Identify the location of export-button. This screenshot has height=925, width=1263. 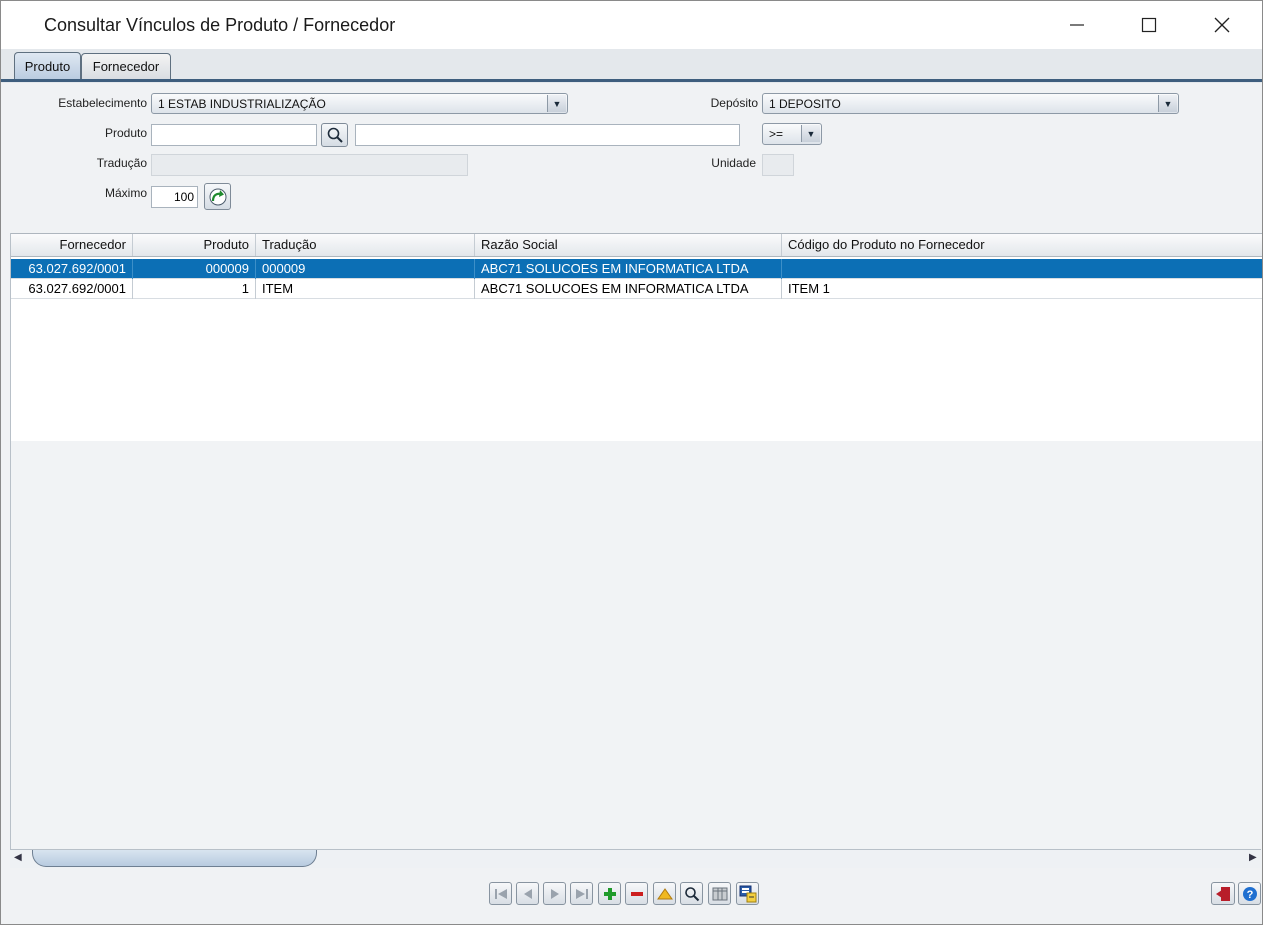
(747, 893).